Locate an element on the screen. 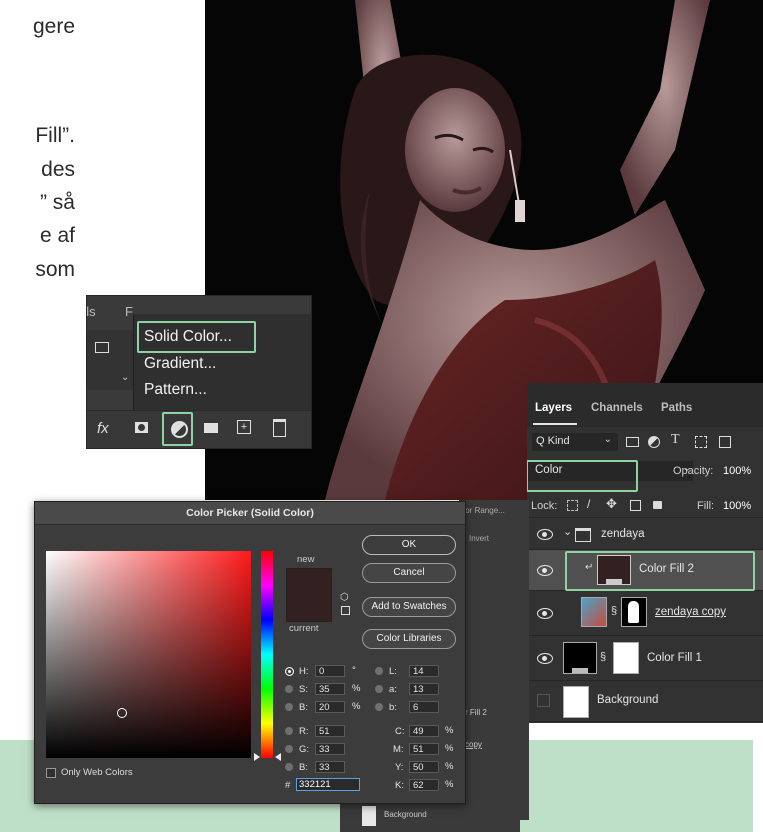 This screenshot has height=832, width=763. lock-brush-icon: / is located at coordinates (588, 504).